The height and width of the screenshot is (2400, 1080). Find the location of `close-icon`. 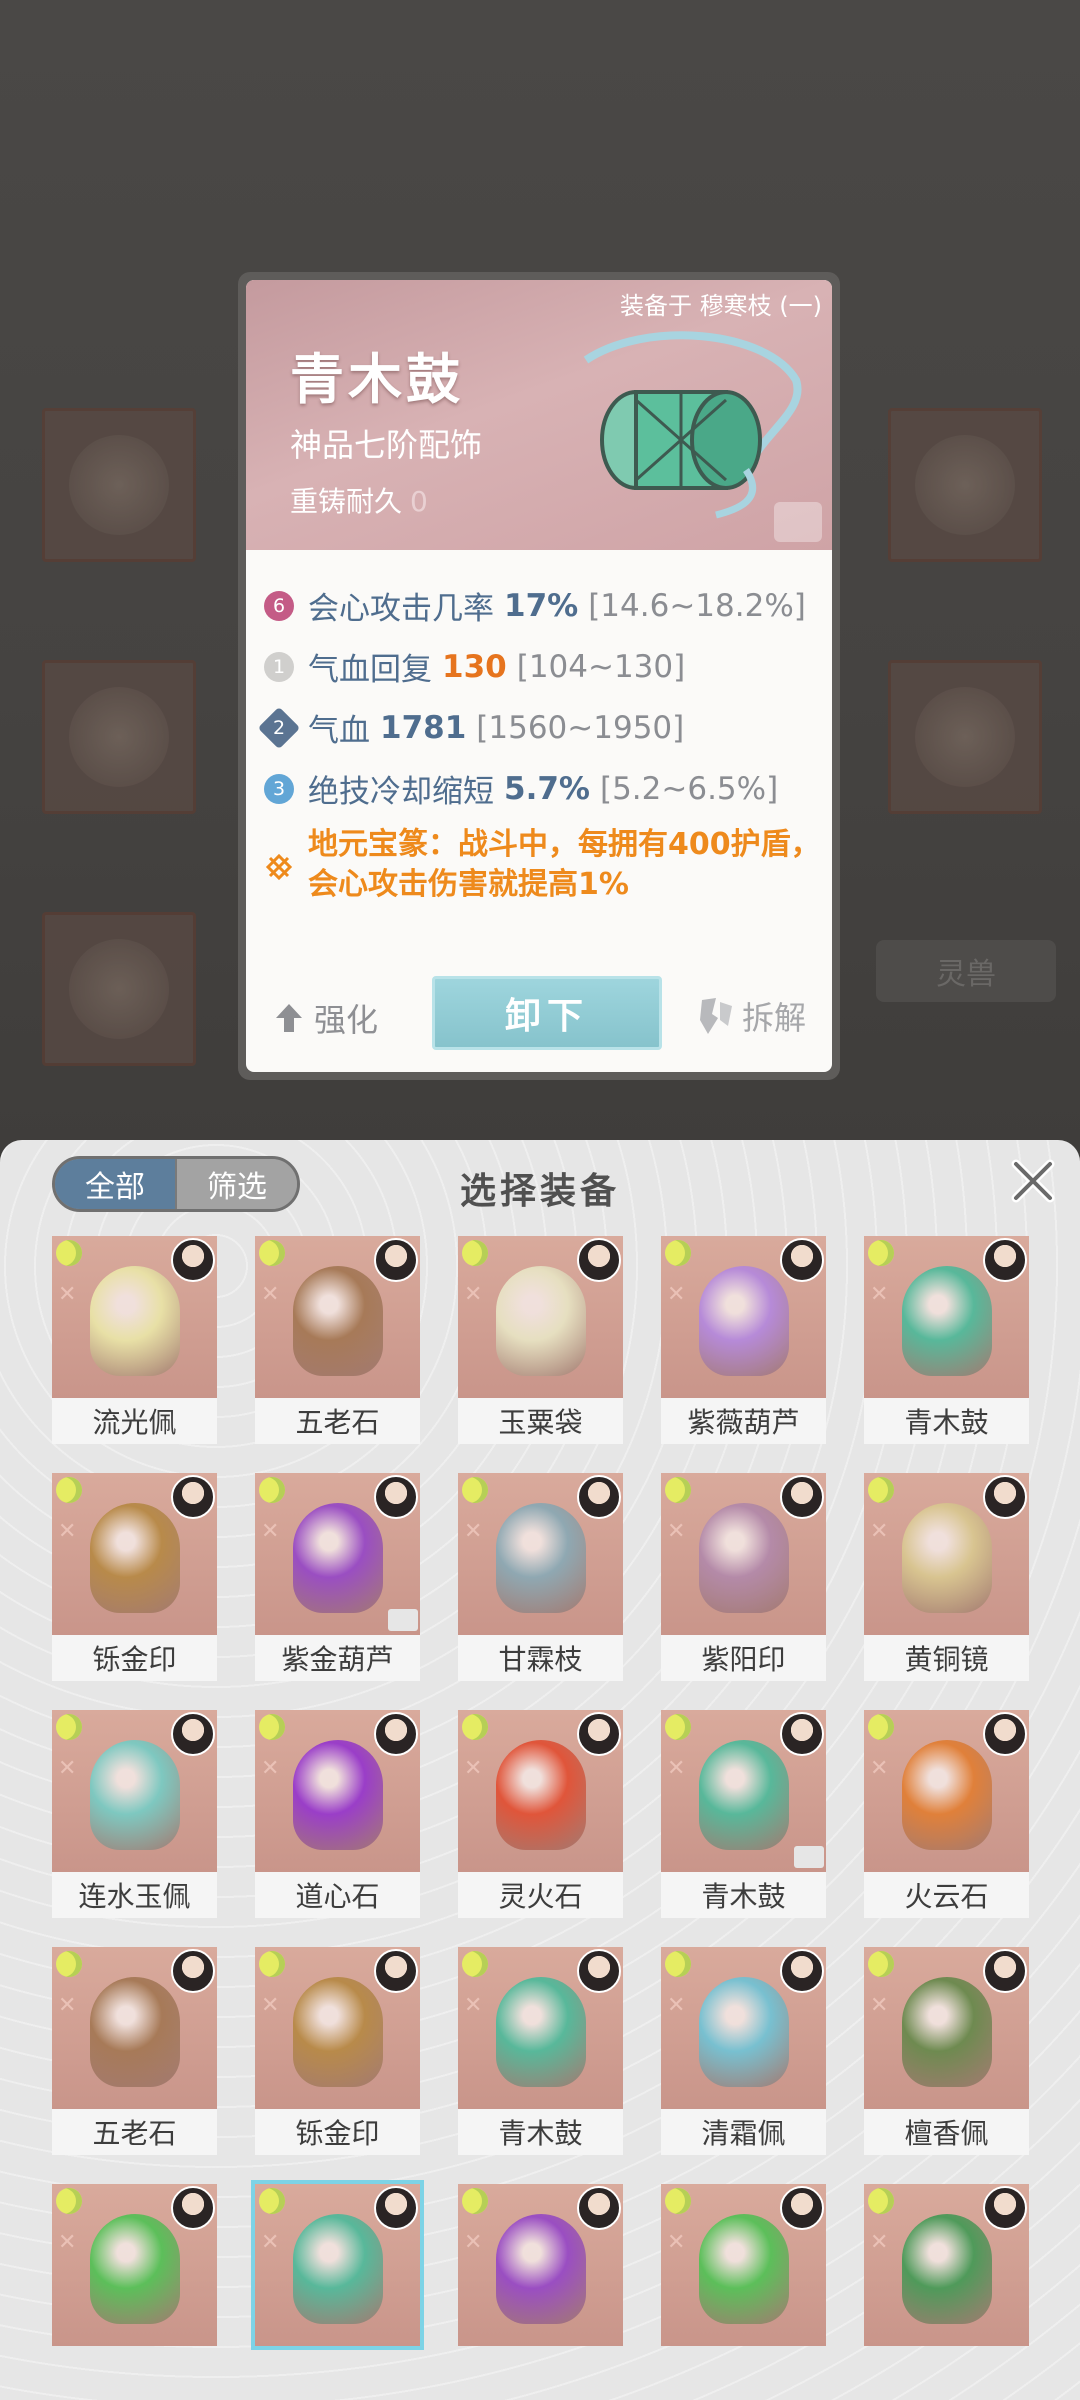

close-icon is located at coordinates (1033, 1181).